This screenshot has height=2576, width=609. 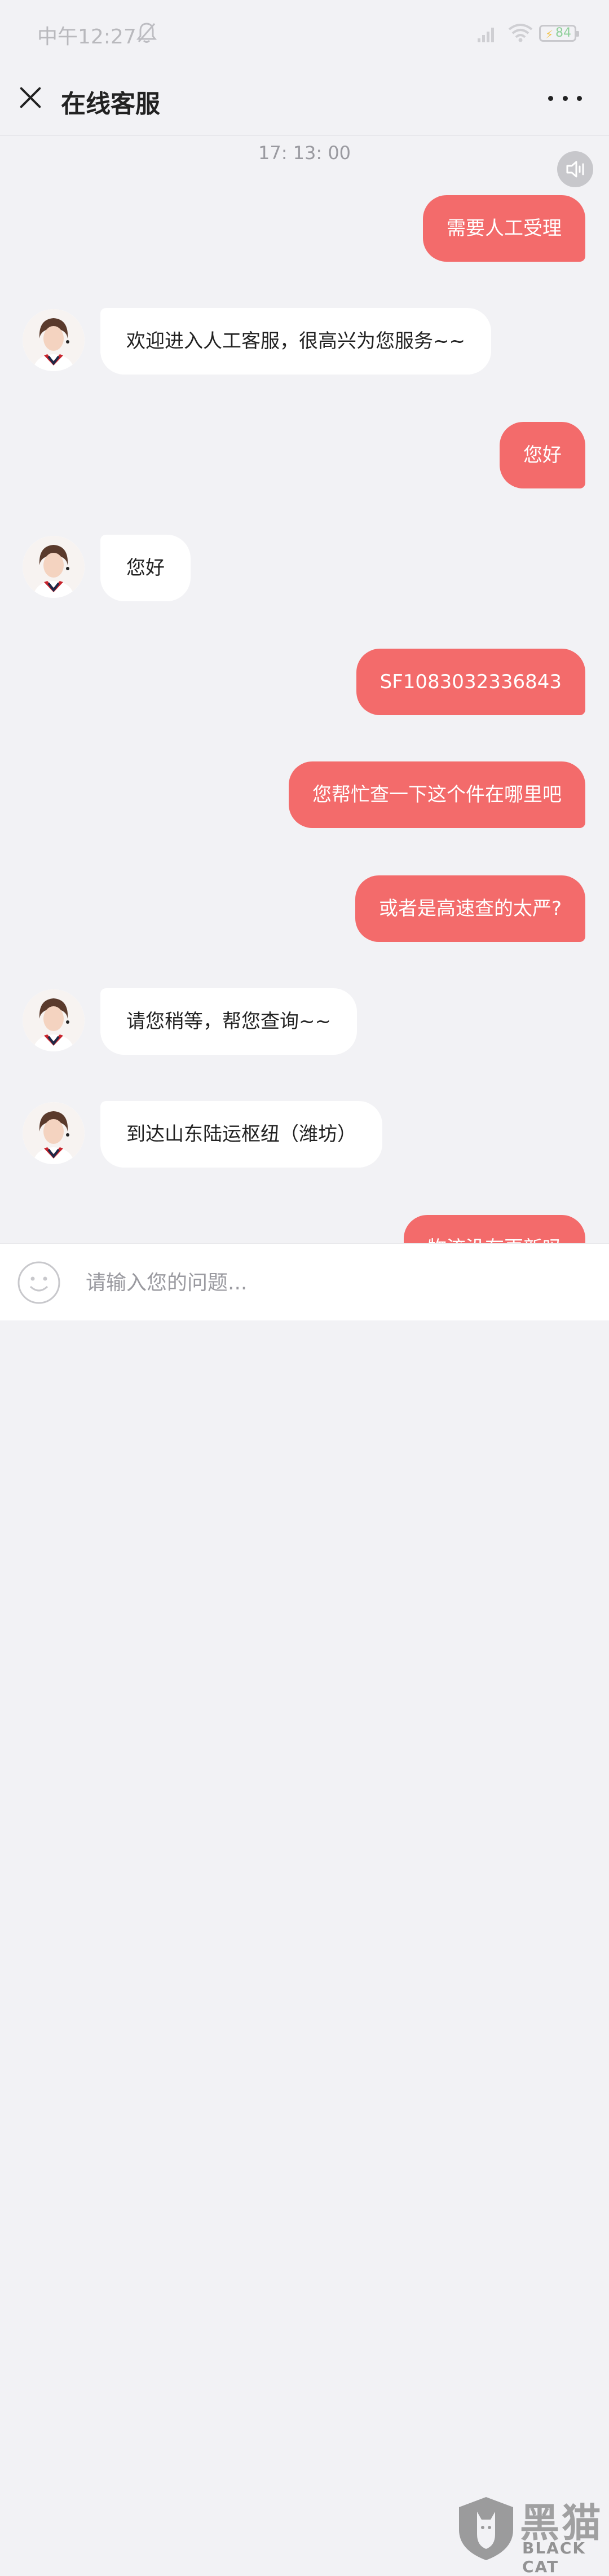 What do you see at coordinates (563, 33) in the screenshot?
I see `battery-level: 84` at bounding box center [563, 33].